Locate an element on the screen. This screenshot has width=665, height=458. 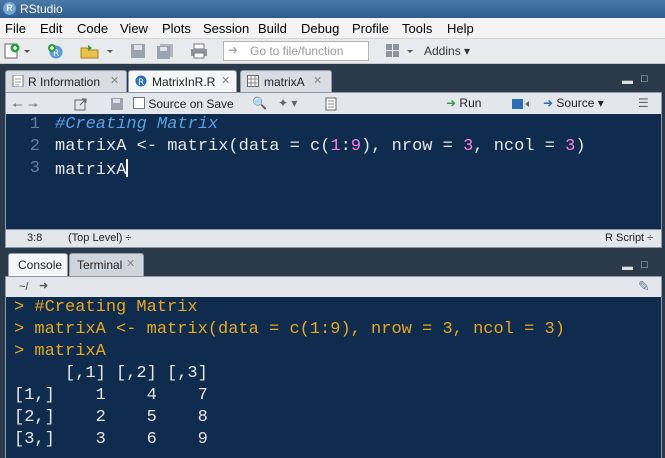
new-project-icon: R is located at coordinates (58, 51).